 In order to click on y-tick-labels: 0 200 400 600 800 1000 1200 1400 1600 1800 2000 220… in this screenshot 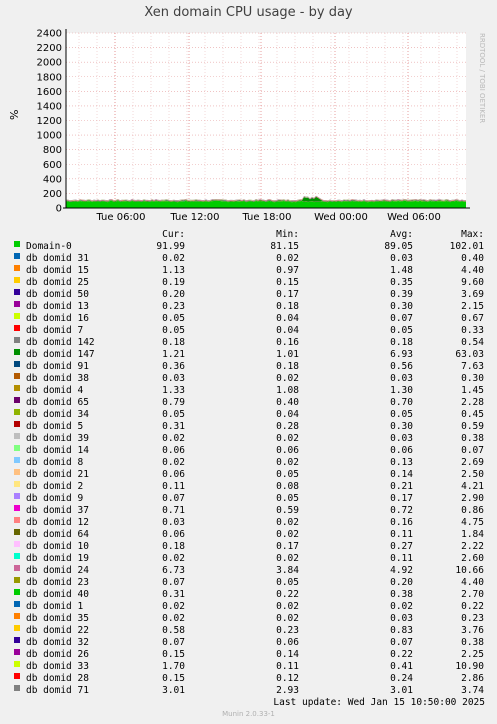, I will do `click(49, 122)`.